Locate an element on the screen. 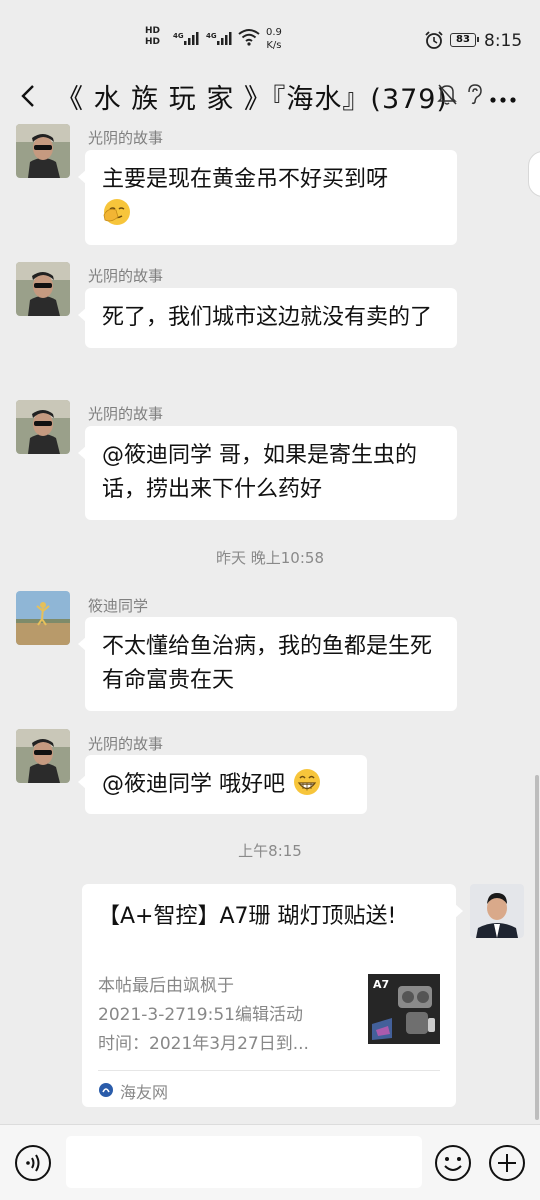 This screenshot has height=1200, width=540. back-arrow-icon is located at coordinates (29, 96).